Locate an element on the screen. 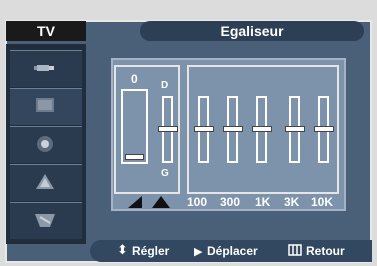 The image size is (377, 266). band-label-1k: 1K is located at coordinates (263, 202).